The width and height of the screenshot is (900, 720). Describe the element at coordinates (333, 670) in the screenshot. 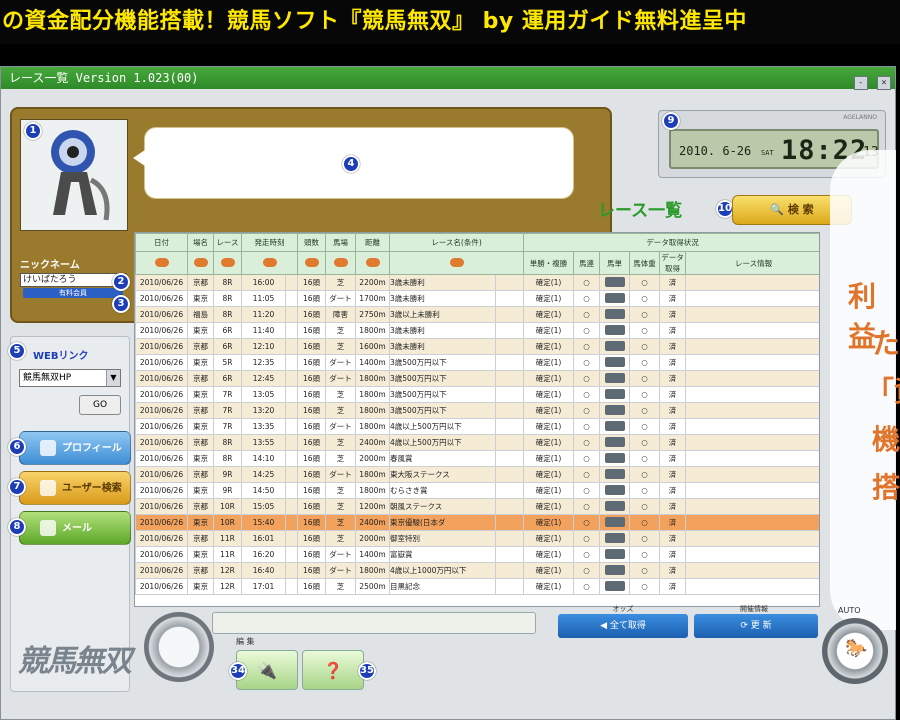

I see `help-tab: ❓` at that location.